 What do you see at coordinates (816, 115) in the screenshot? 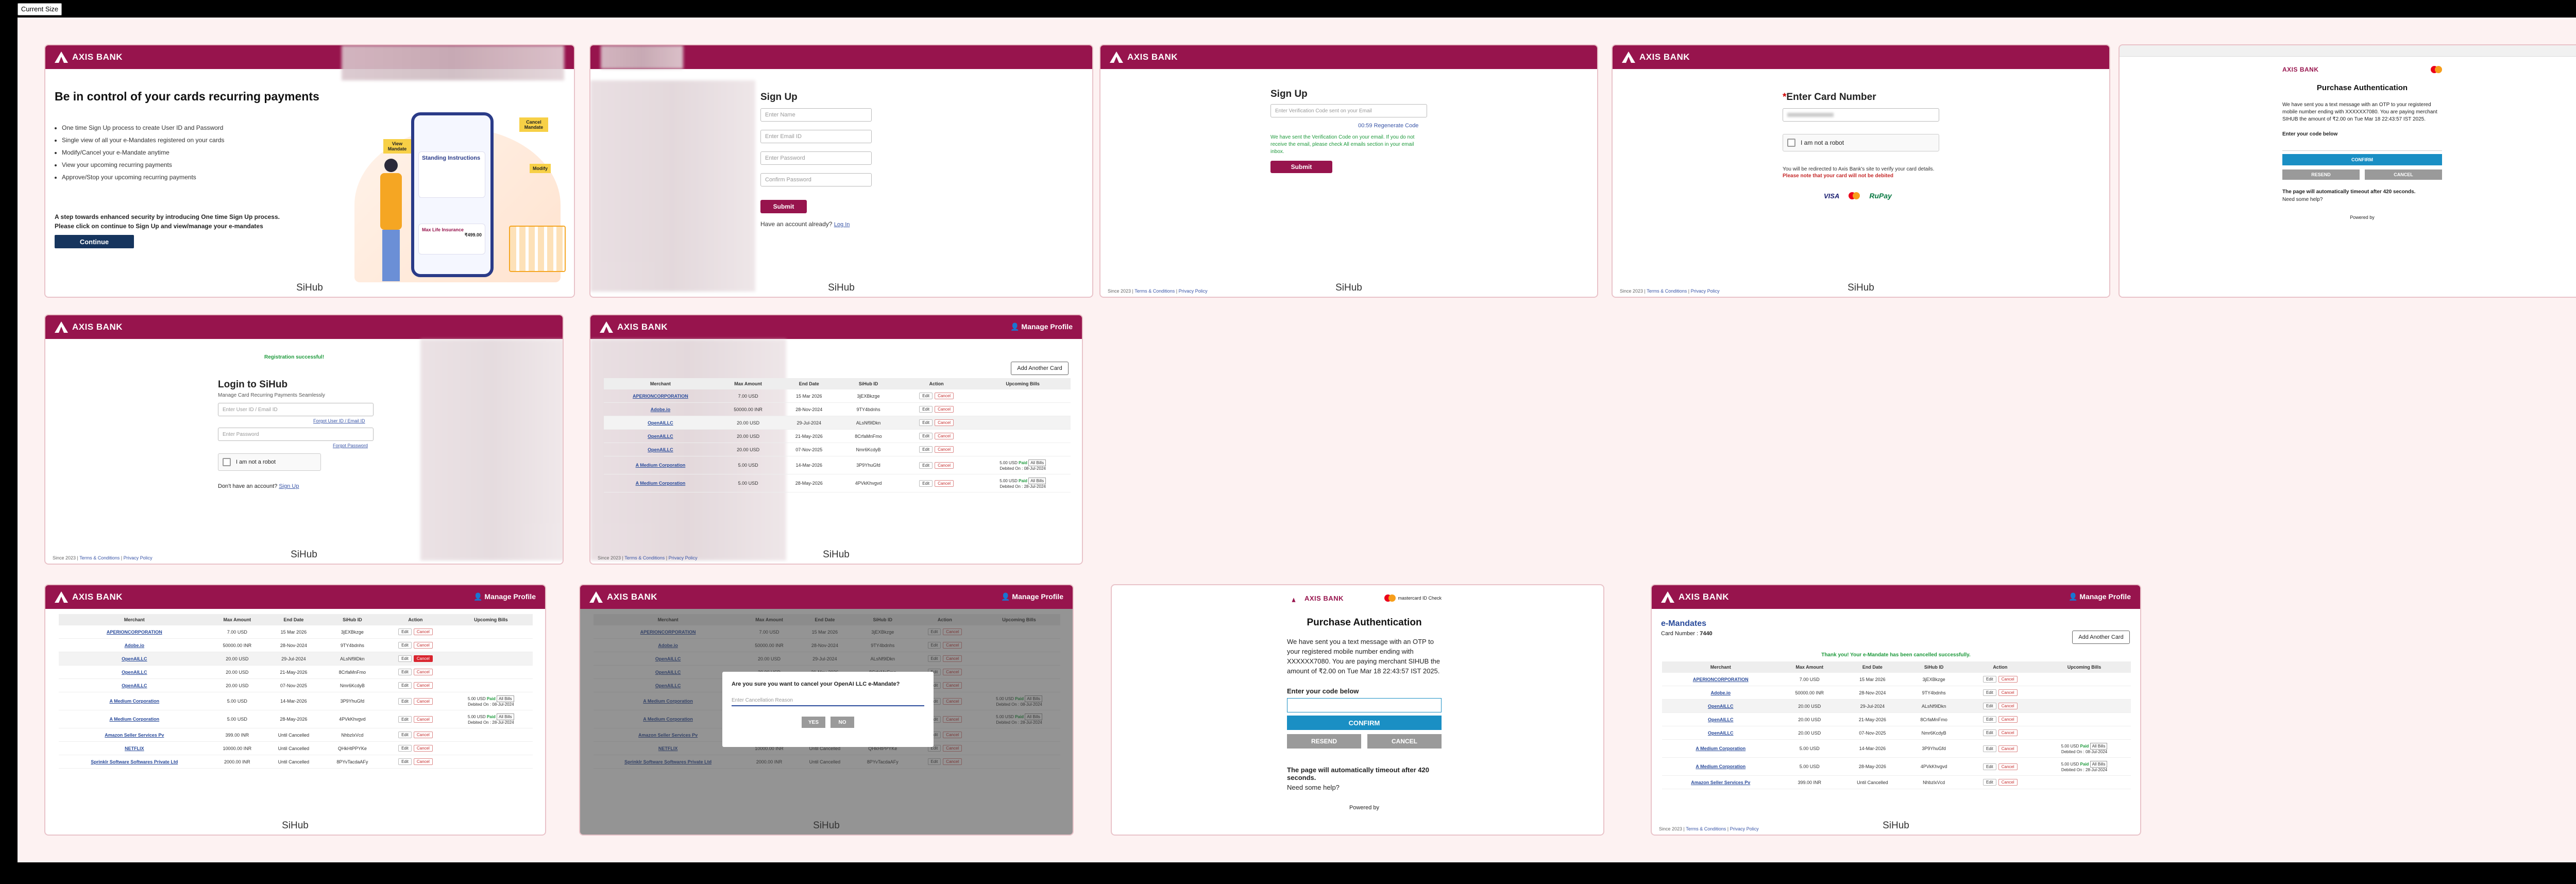
I see `name-input: Enter Name` at bounding box center [816, 115].